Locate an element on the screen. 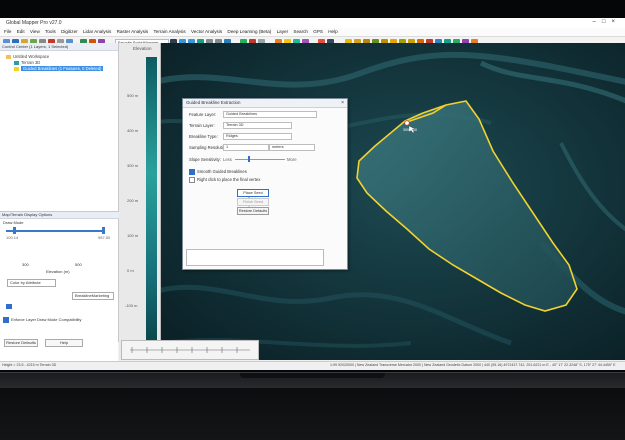 The width and height of the screenshot is (625, 440). feature-layer-label: Feature Layer: is located at coordinates (203, 114).